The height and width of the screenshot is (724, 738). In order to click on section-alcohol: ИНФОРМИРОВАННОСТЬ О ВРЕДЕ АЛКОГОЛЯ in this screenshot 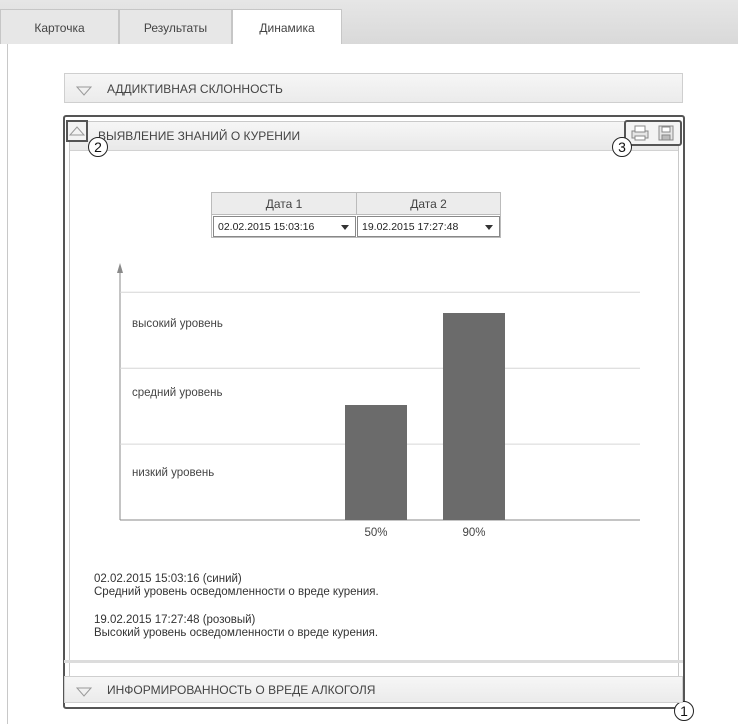, I will do `click(373, 689)`.